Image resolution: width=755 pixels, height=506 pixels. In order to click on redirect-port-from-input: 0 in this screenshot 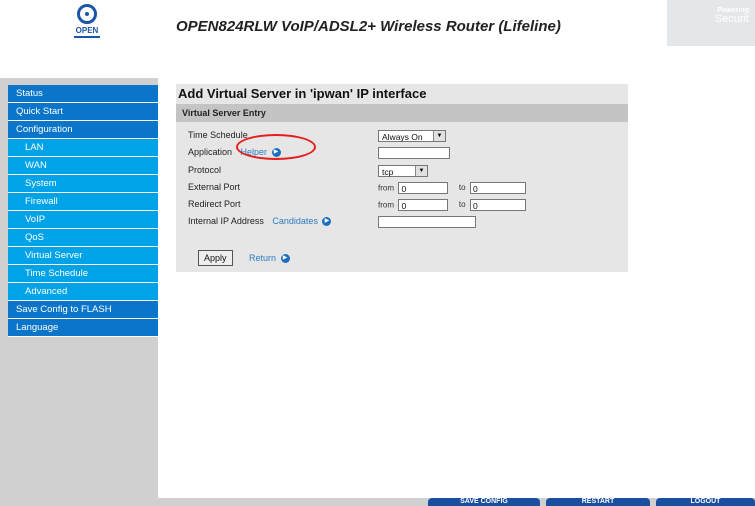, I will do `click(423, 204)`.